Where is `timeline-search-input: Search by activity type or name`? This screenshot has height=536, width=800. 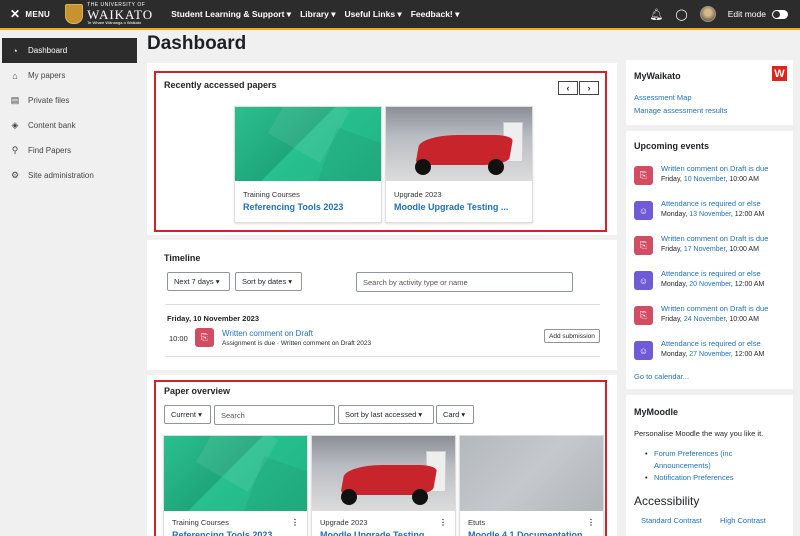
timeline-search-input: Search by activity type or name is located at coordinates (464, 282).